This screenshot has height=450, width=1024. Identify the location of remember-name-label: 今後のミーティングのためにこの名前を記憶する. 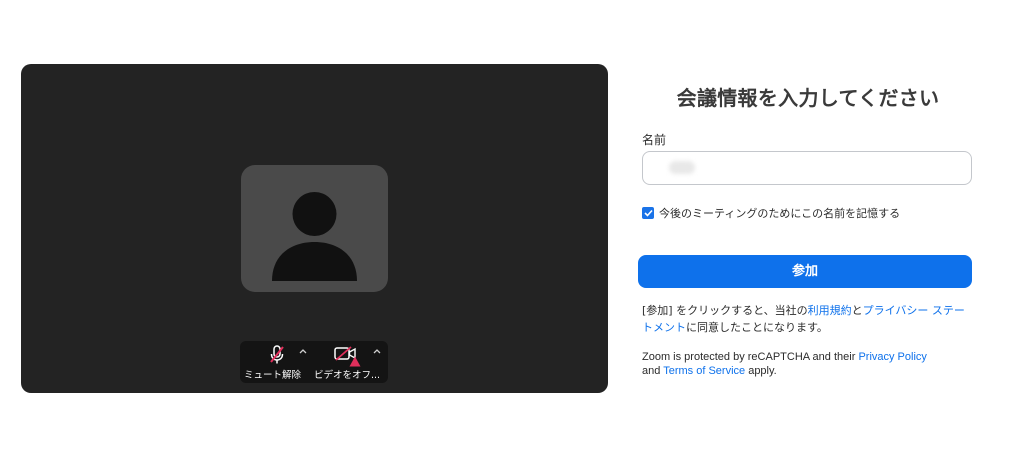
(780, 213).